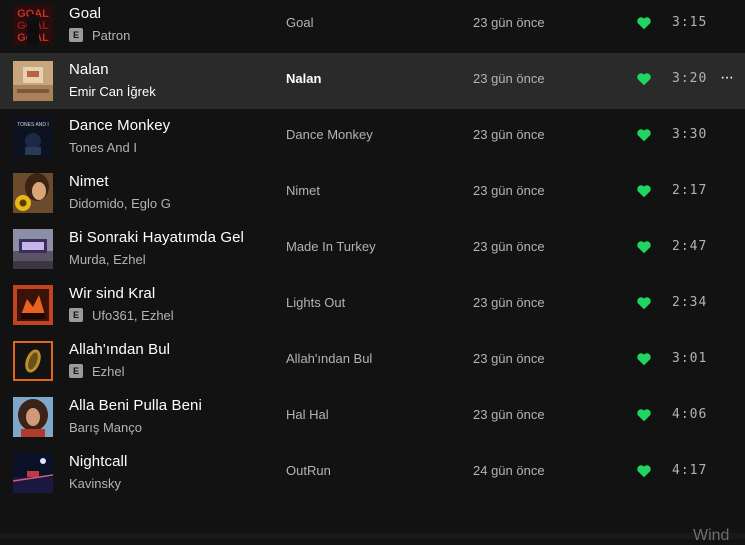  I want to click on track-artist: Tones And I, so click(103, 147).